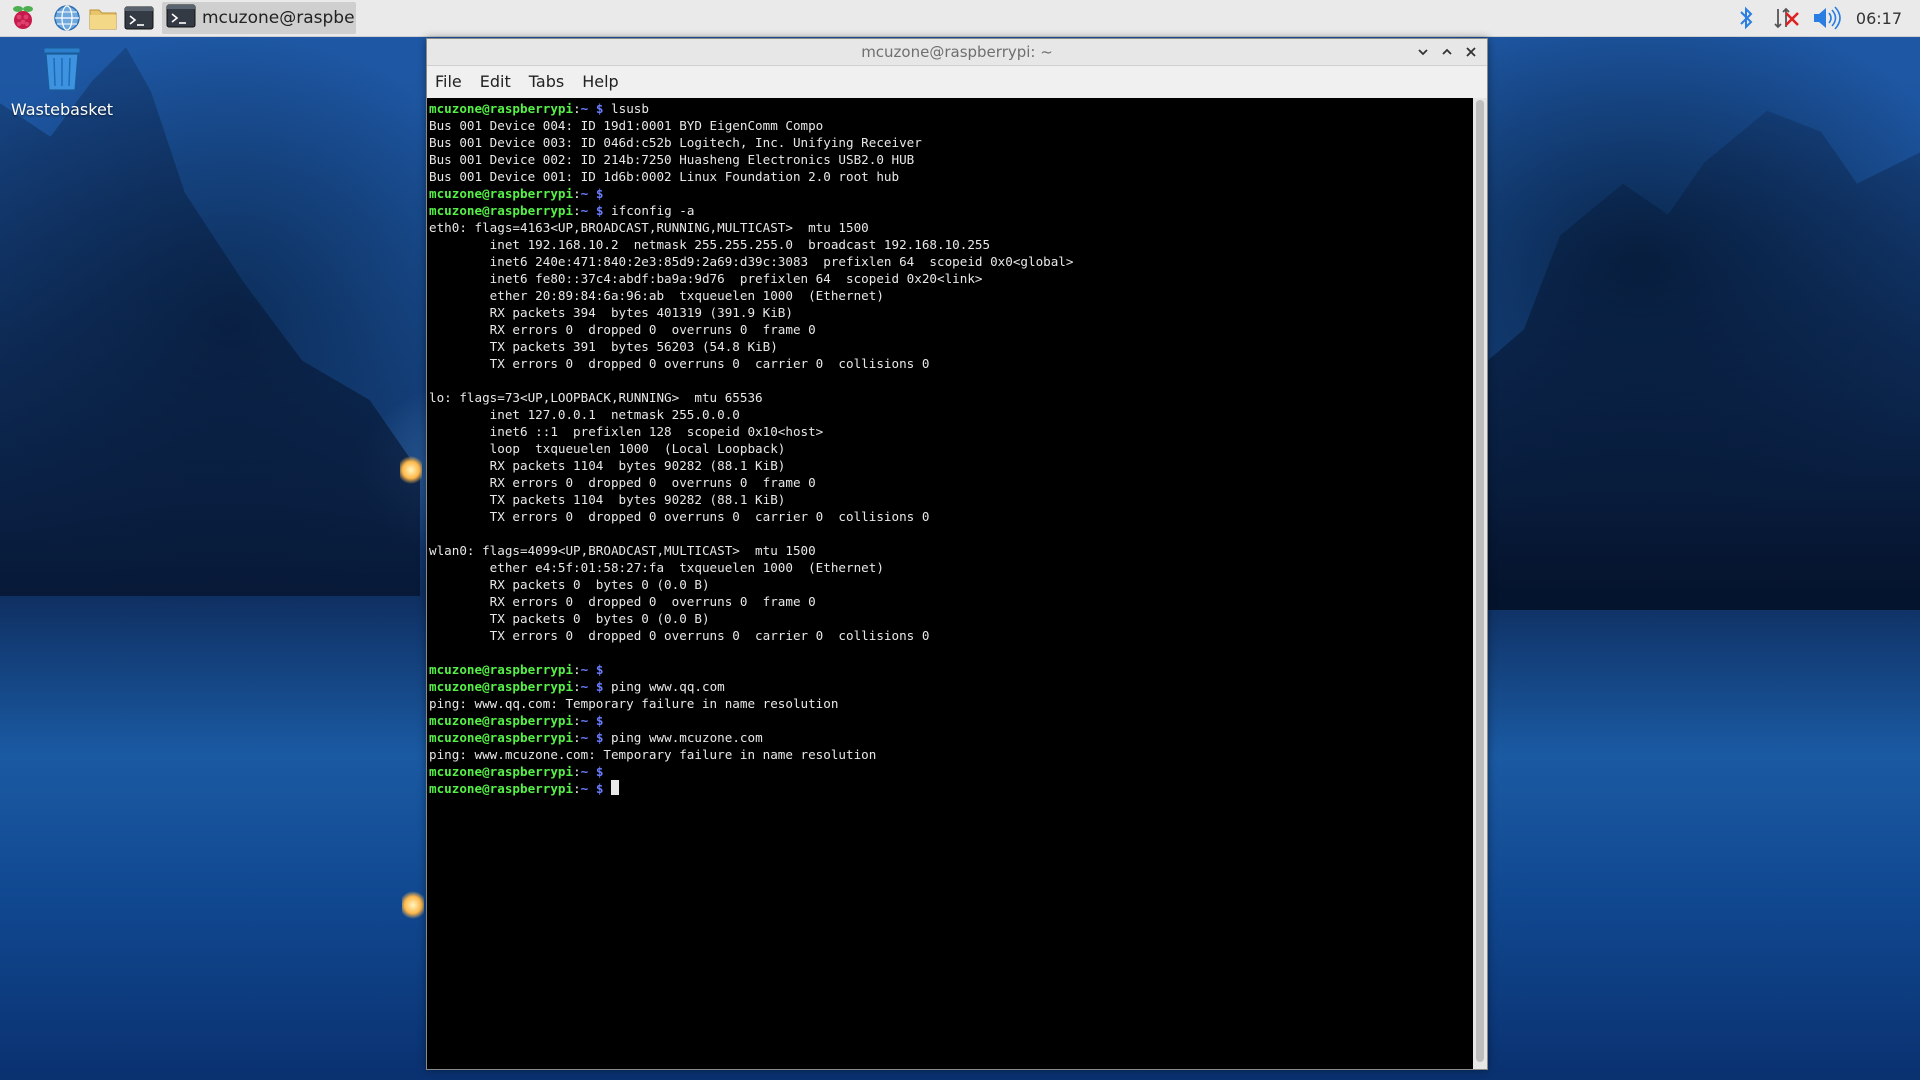 The image size is (1920, 1080). I want to click on close-icon, so click(1471, 52).